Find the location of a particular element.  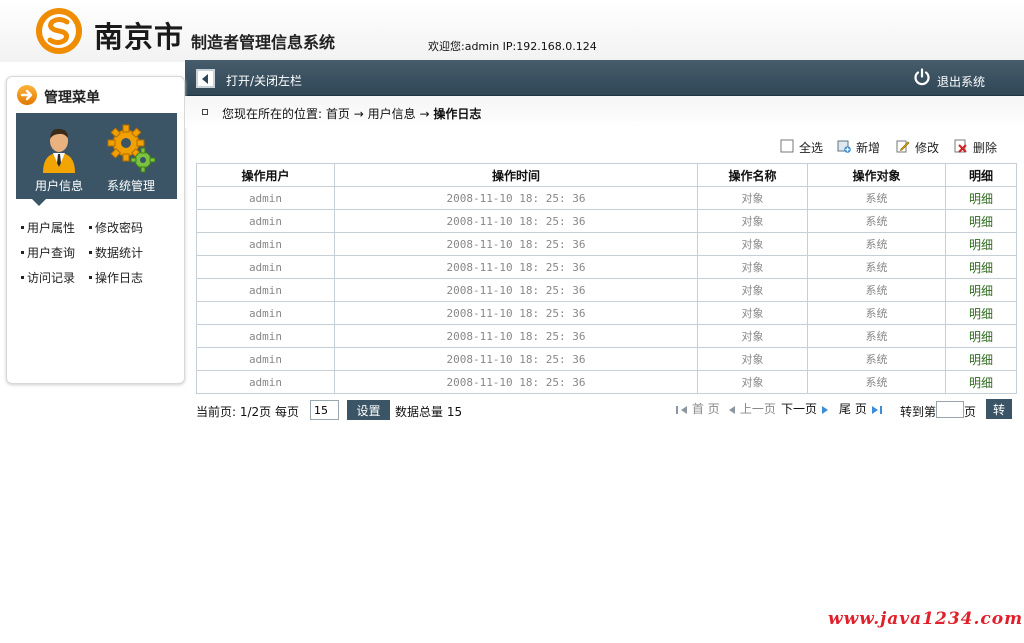

add-icon is located at coordinates (844, 146).